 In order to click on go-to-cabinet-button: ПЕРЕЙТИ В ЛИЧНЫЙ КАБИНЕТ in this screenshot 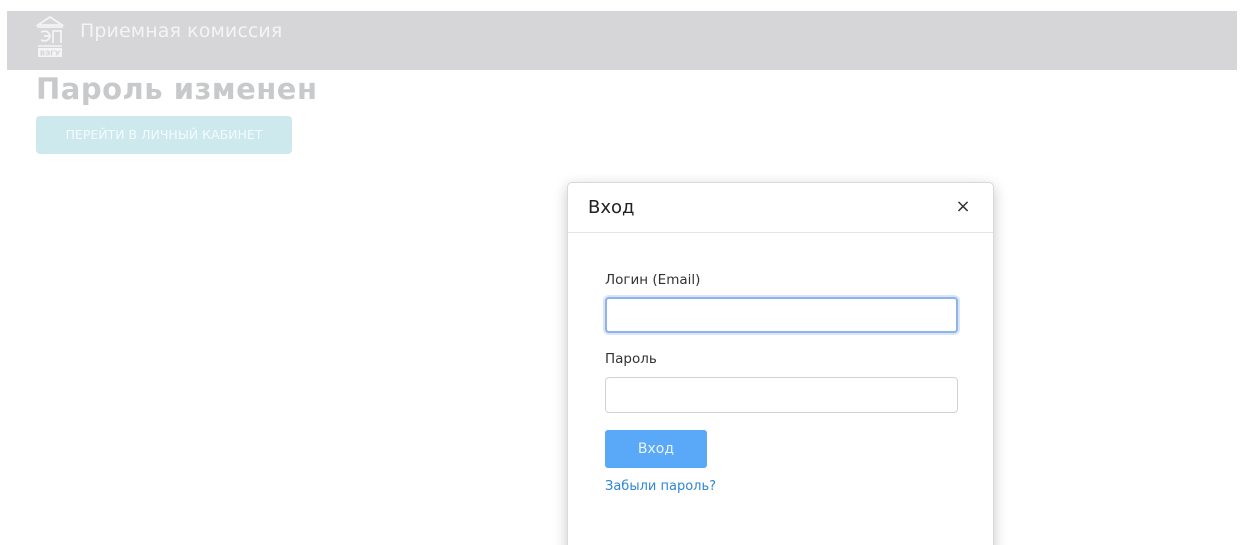, I will do `click(164, 135)`.